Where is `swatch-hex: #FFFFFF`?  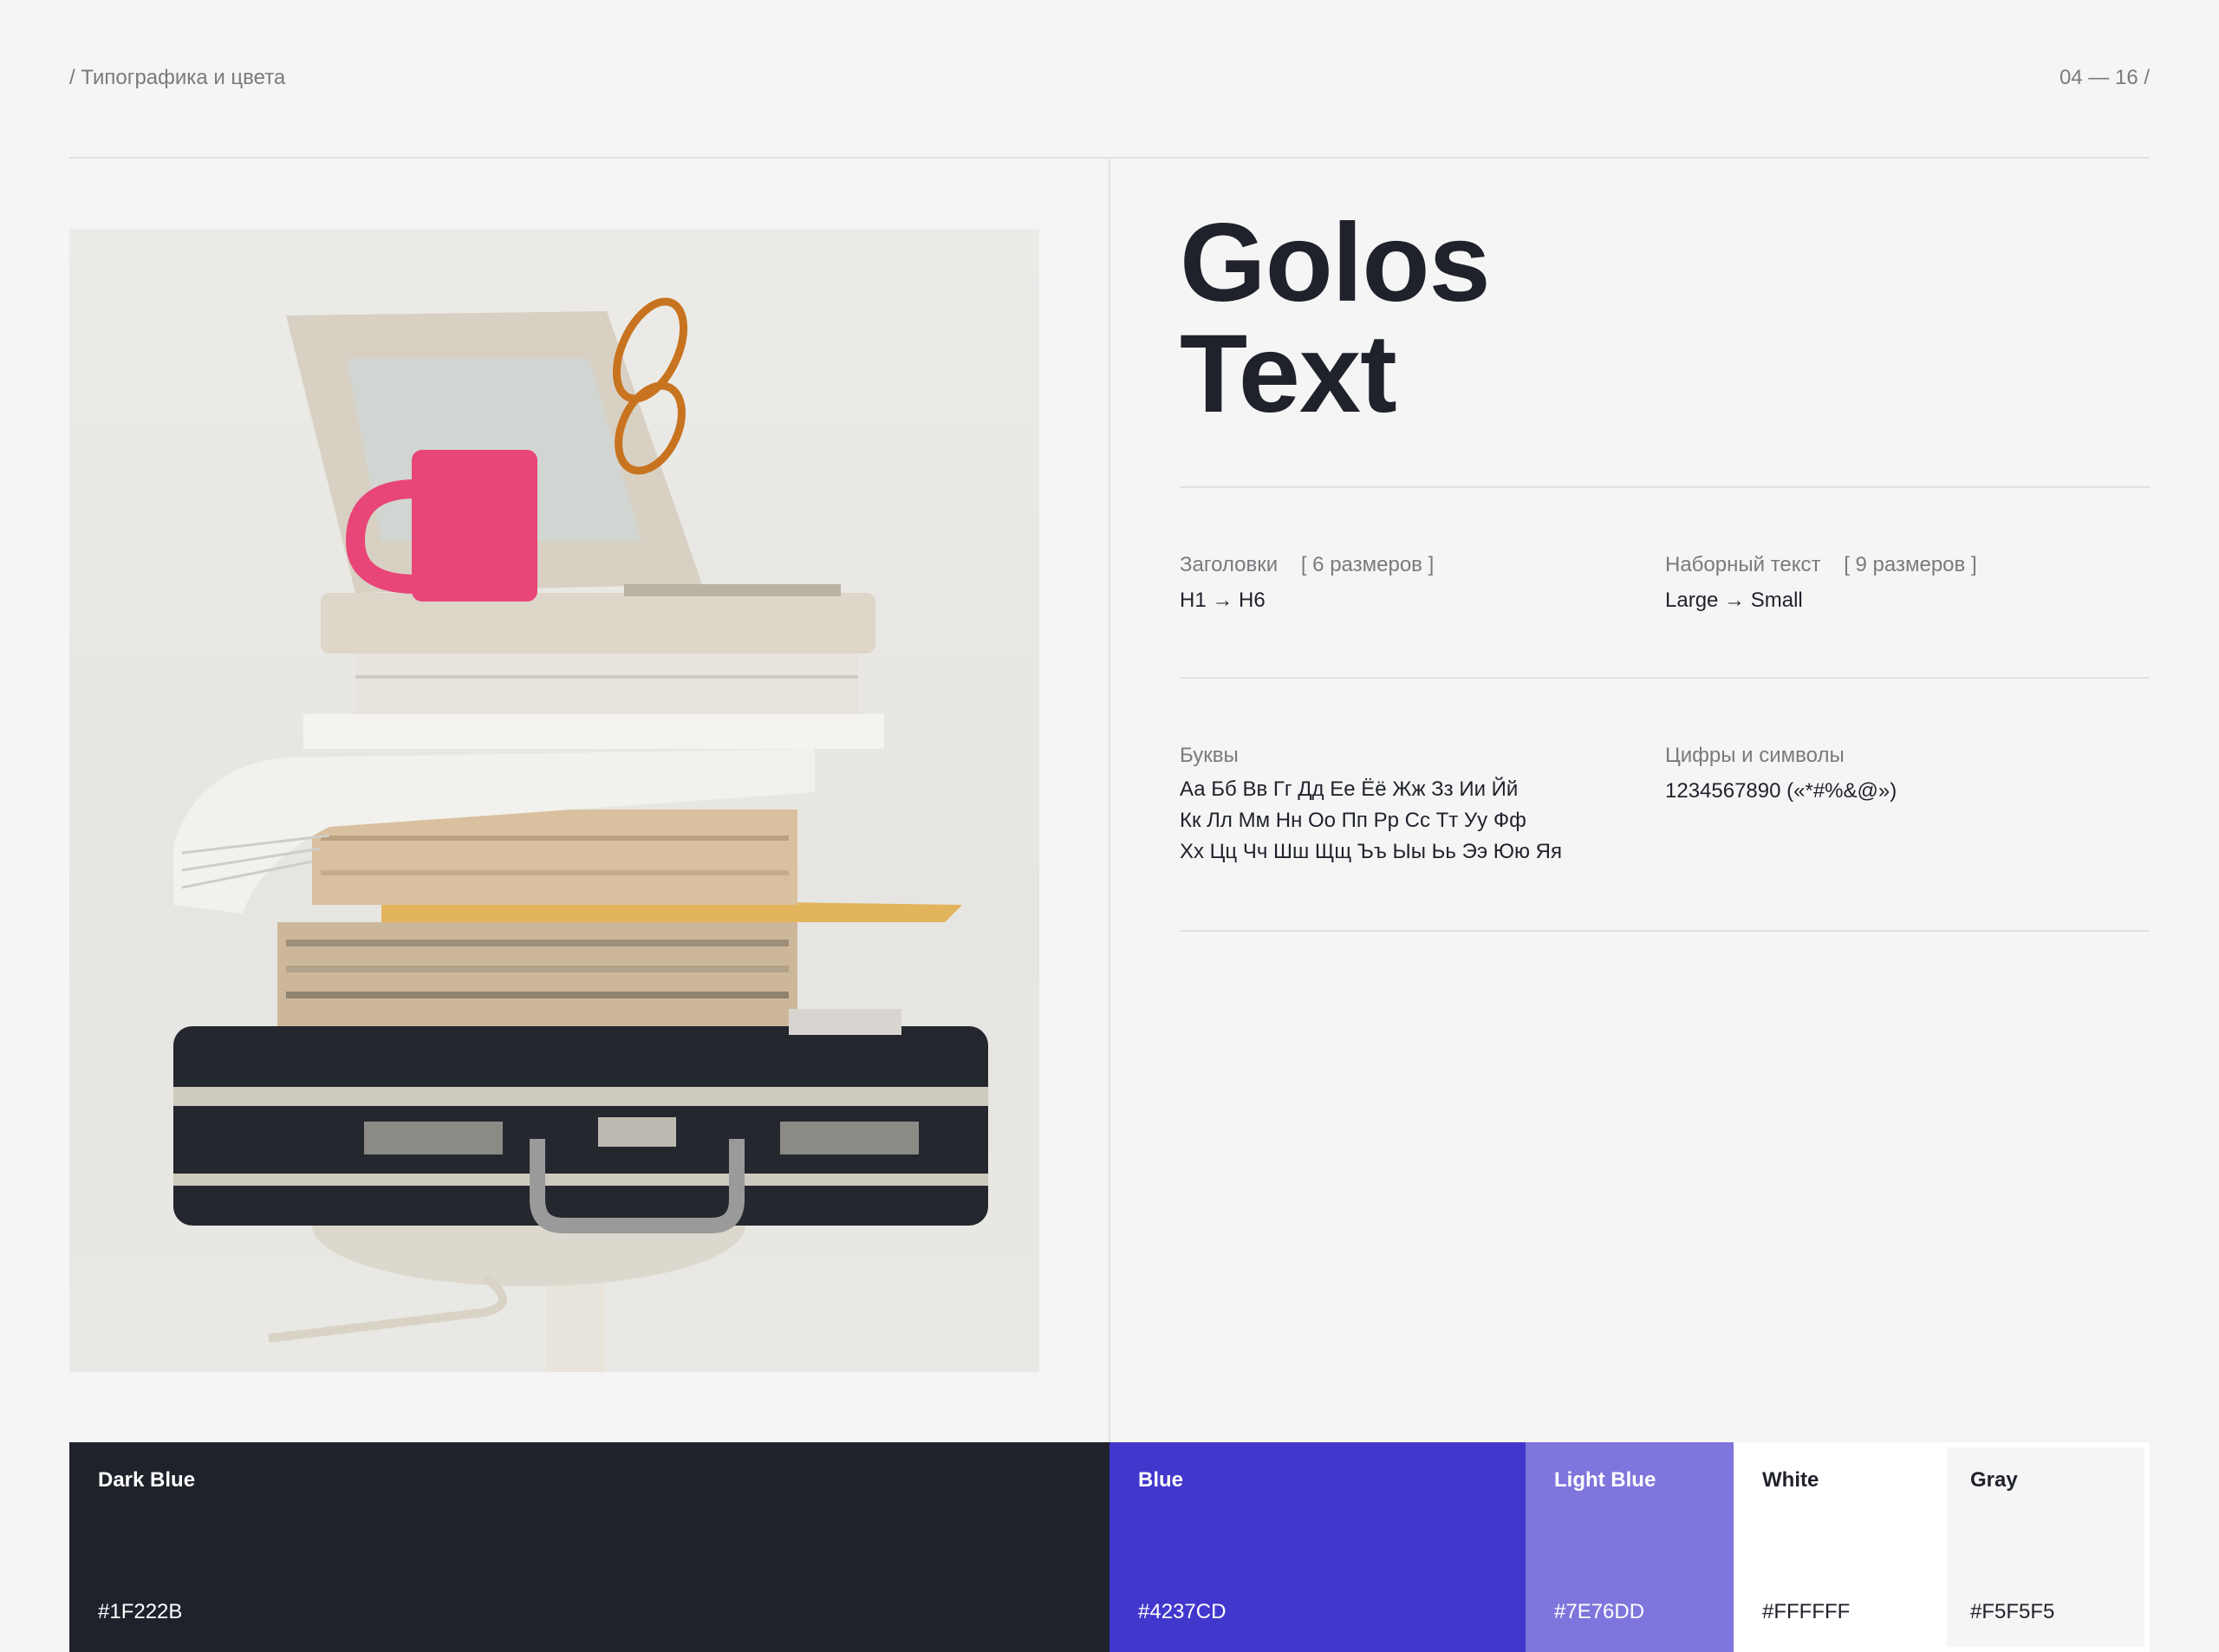
swatch-hex: #FFFFFF is located at coordinates (1807, 1611).